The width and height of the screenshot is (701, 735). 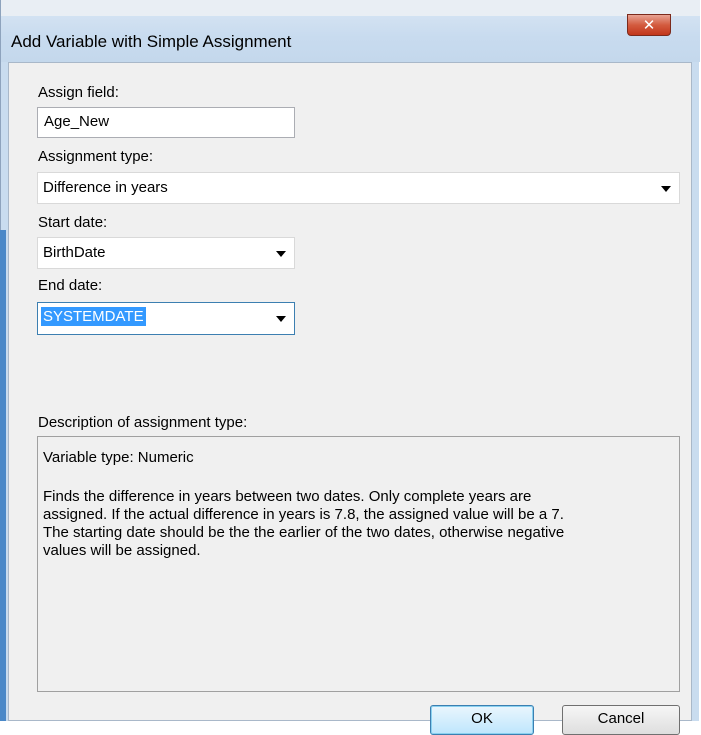 What do you see at coordinates (70, 285) in the screenshot?
I see `end-date-label: End date:` at bounding box center [70, 285].